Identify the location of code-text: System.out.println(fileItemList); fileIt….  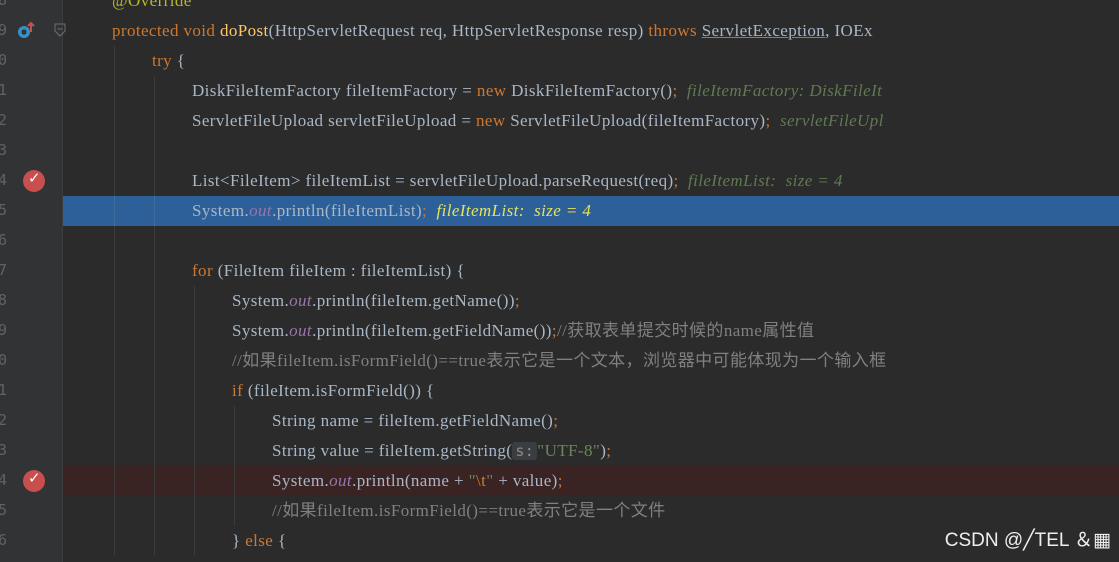
(392, 210).